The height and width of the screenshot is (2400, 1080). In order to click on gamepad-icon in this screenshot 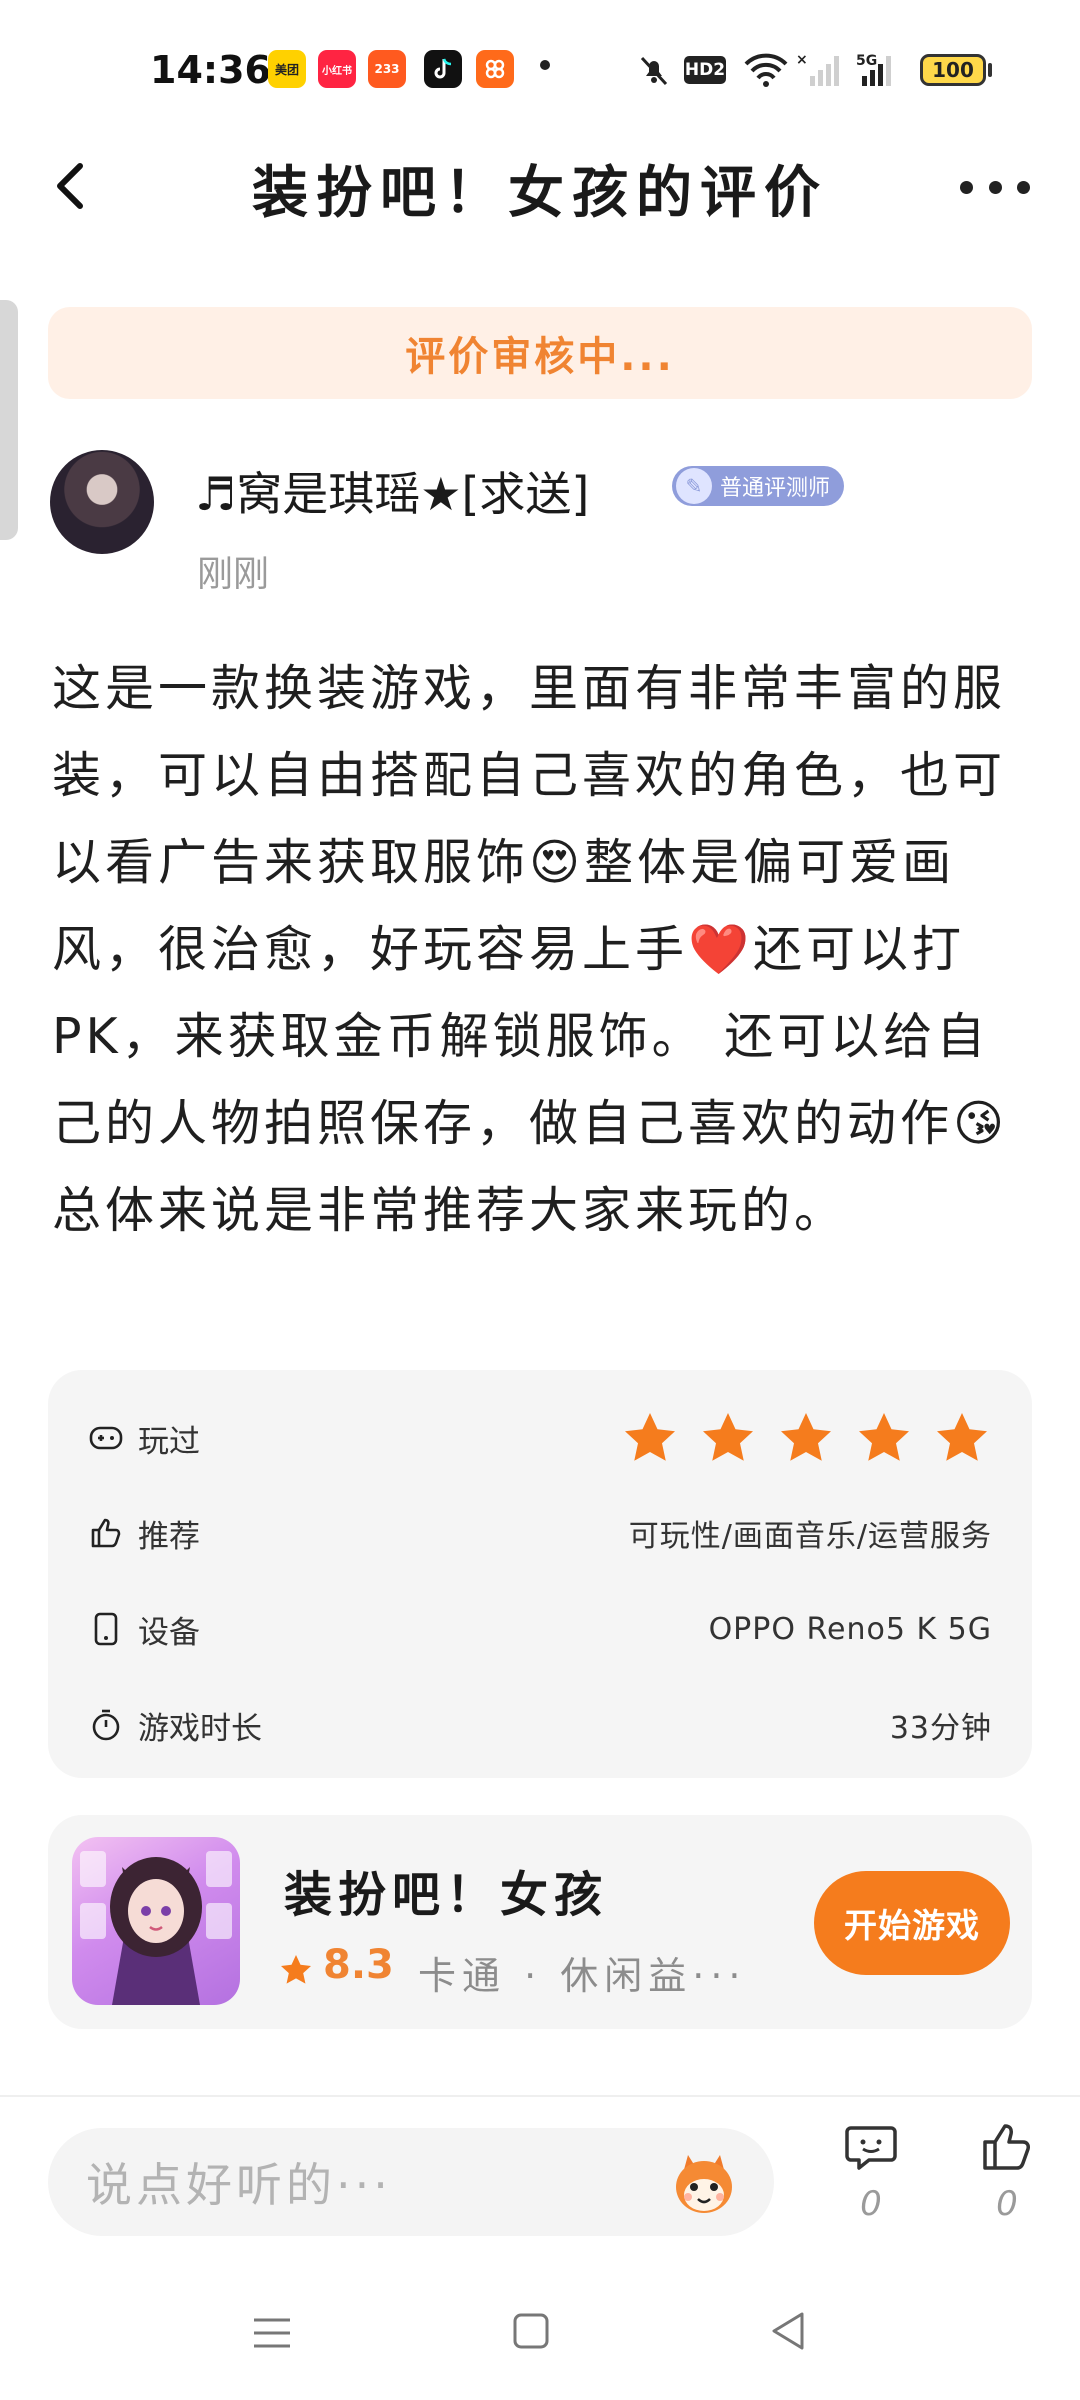, I will do `click(106, 1438)`.